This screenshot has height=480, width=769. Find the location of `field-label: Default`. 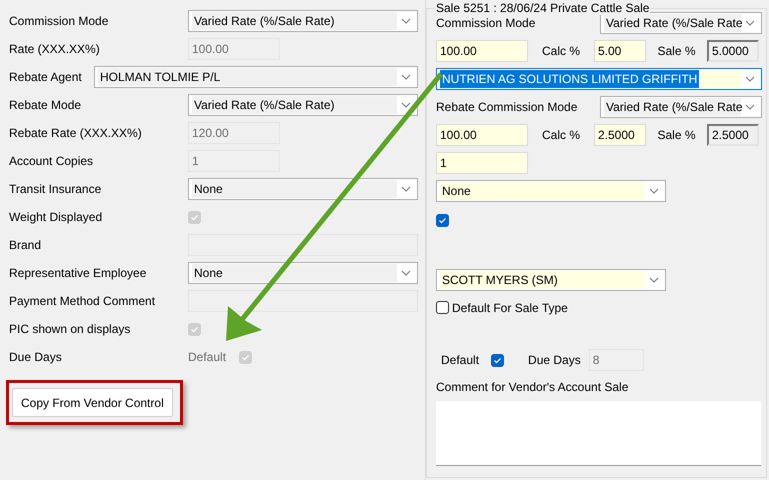

field-label: Default is located at coordinates (460, 360).